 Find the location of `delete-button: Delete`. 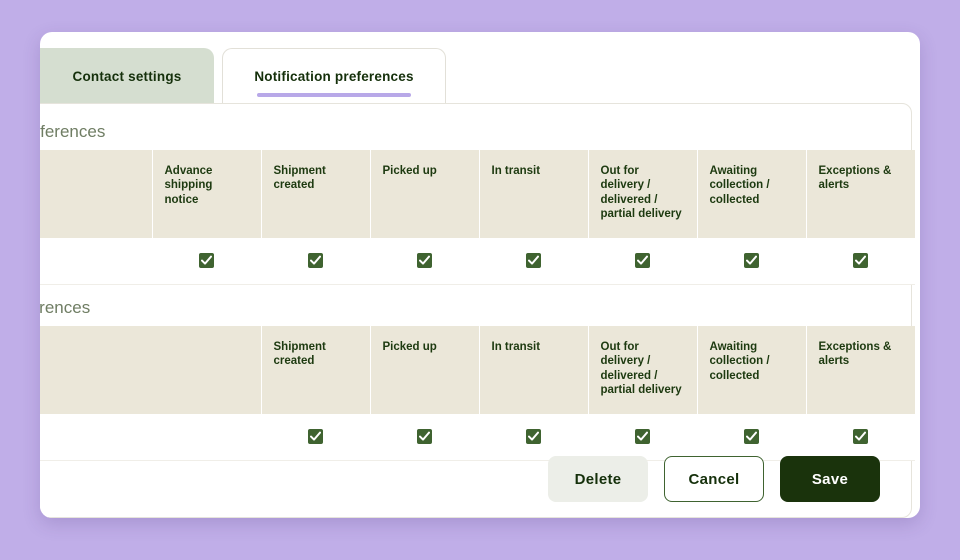

delete-button: Delete is located at coordinates (598, 479).